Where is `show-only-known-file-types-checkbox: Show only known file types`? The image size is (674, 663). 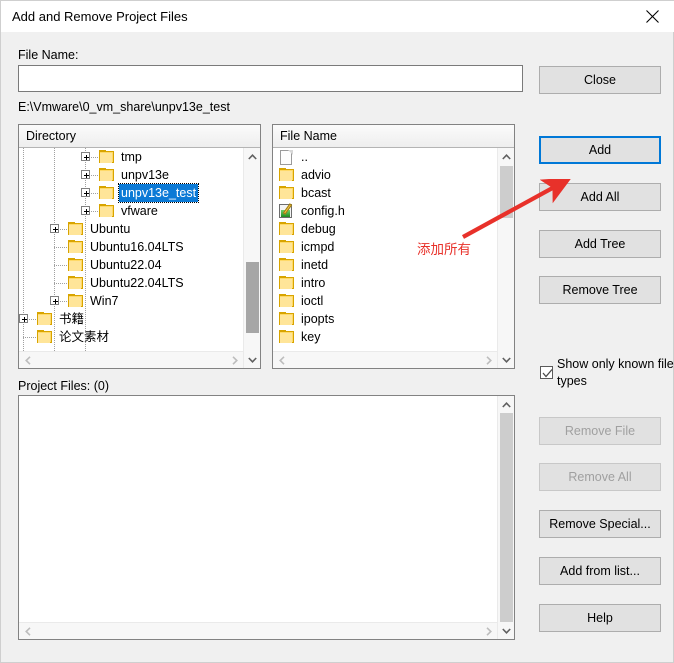 show-only-known-file-types-checkbox: Show only known file types is located at coordinates (607, 373).